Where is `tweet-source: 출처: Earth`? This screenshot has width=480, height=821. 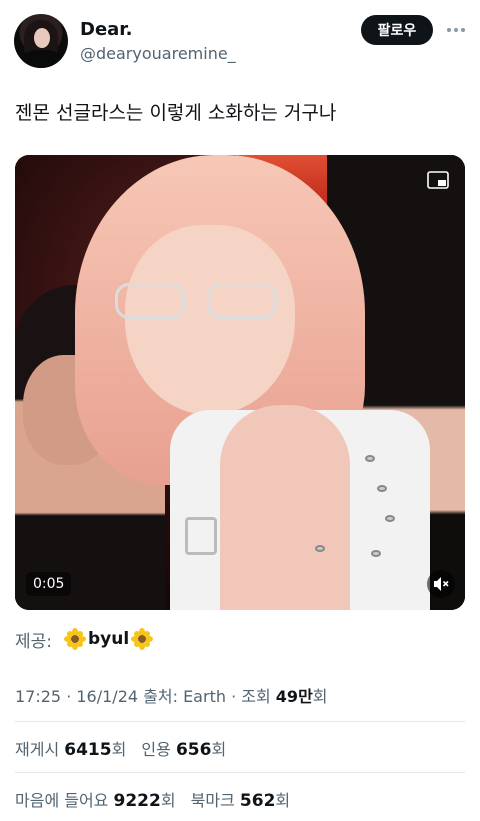
tweet-source: 출처: Earth is located at coordinates (184, 696).